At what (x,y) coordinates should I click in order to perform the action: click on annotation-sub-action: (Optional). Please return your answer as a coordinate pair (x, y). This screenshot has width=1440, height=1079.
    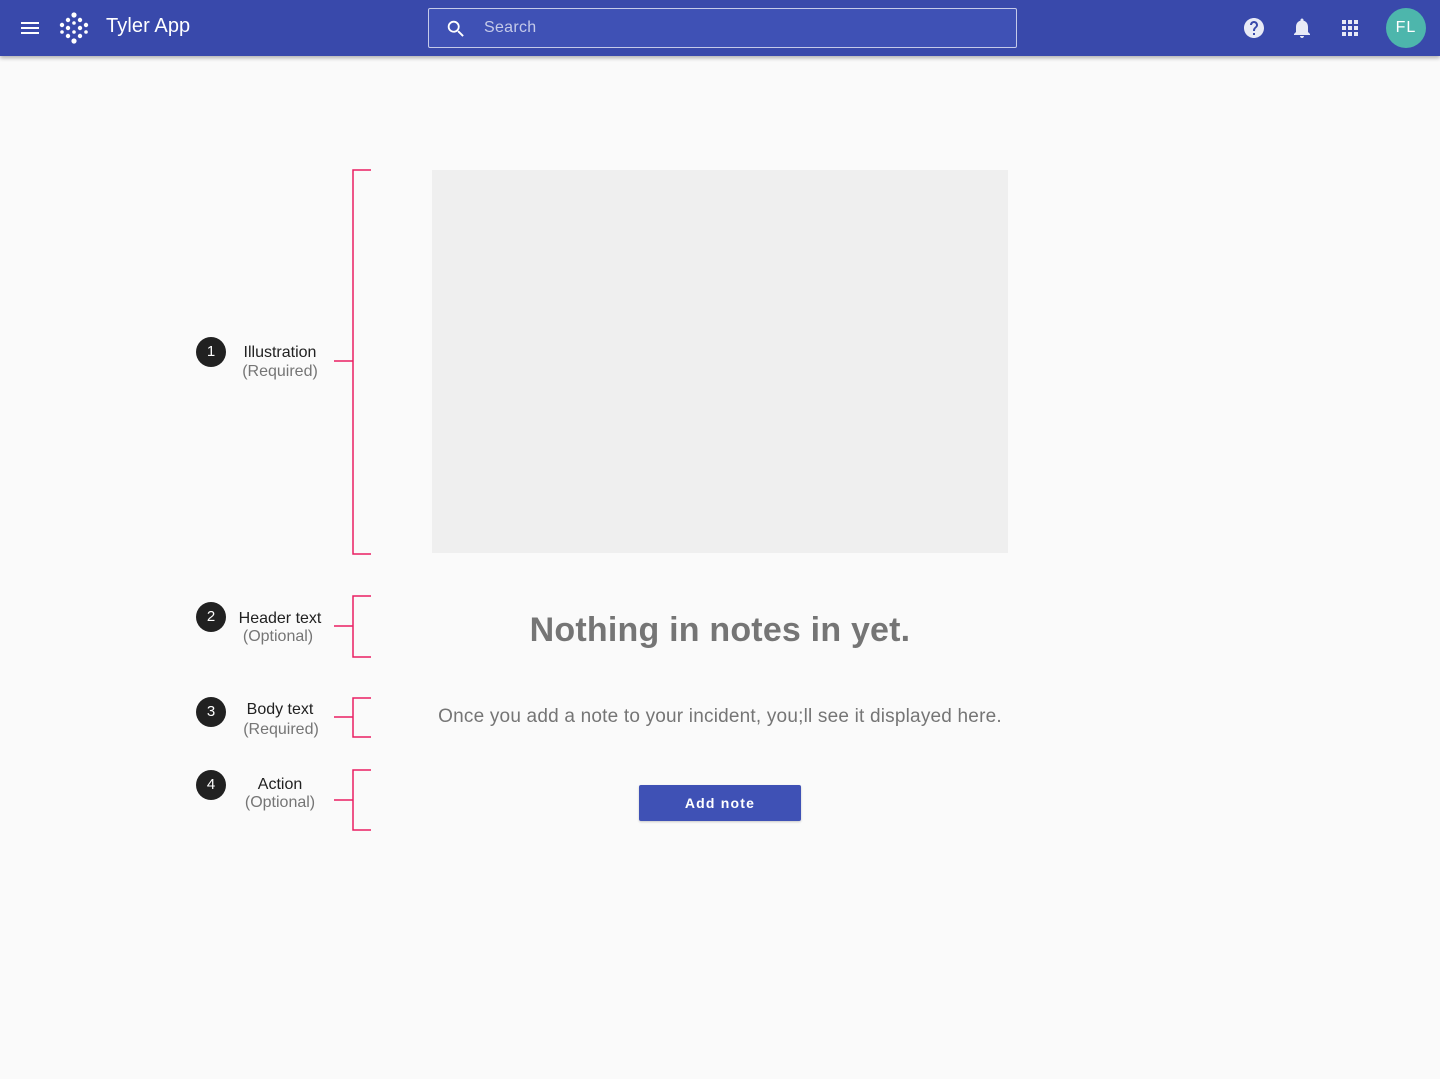
    Looking at the image, I should click on (280, 802).